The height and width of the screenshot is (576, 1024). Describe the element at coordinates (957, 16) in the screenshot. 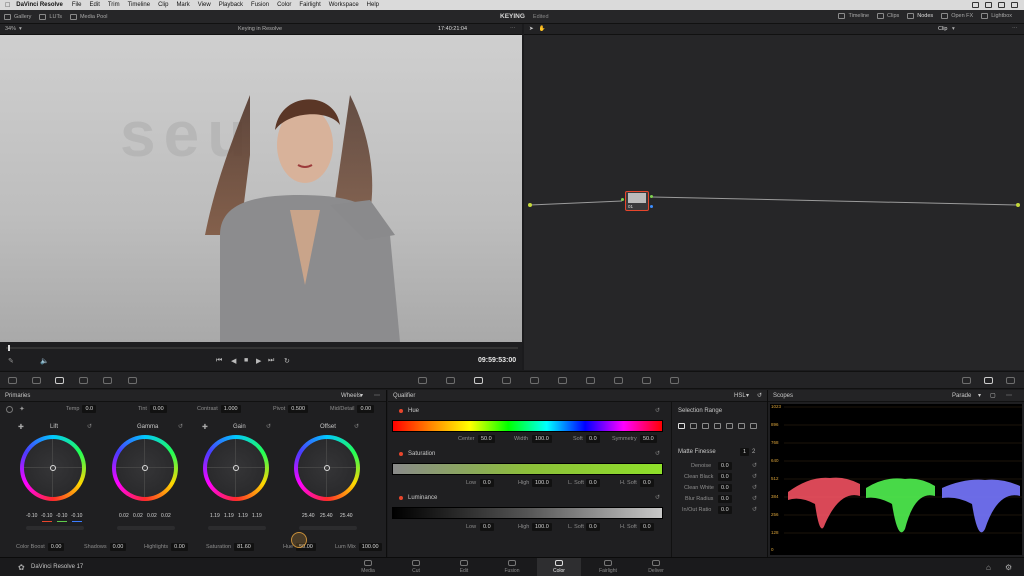

I see `open-fx-button: Open FX` at that location.